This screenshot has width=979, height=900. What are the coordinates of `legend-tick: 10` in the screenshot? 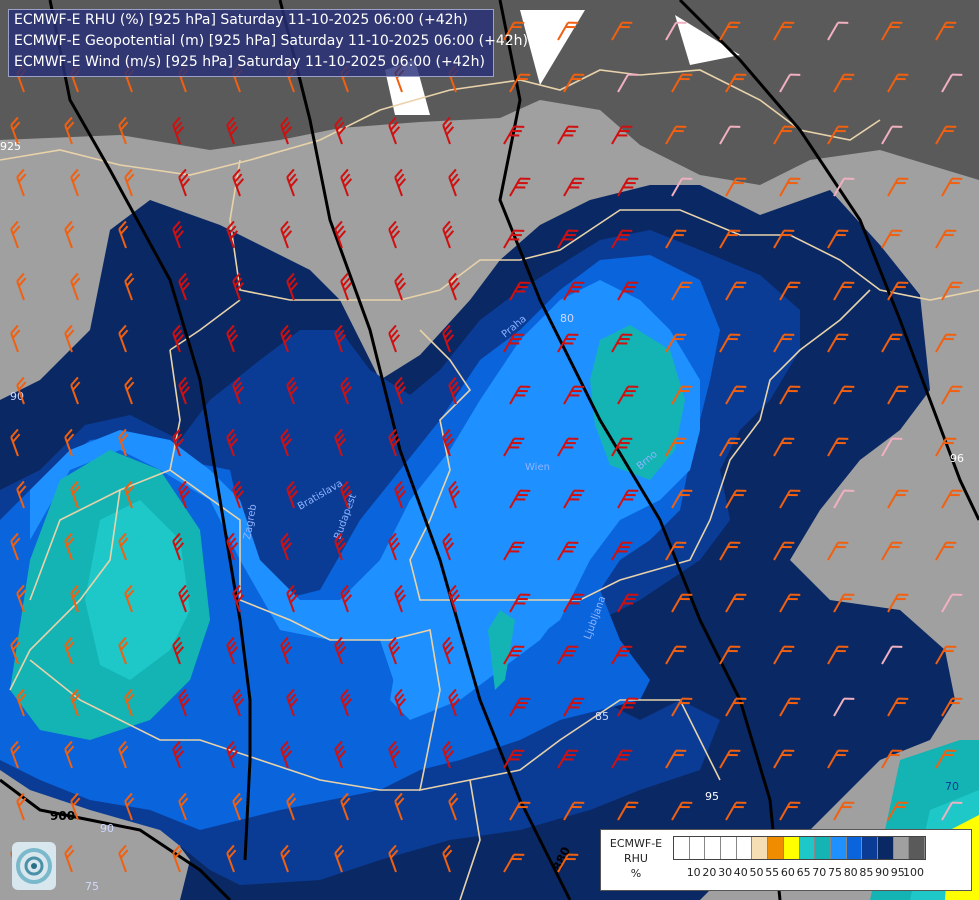 It's located at (693, 872).